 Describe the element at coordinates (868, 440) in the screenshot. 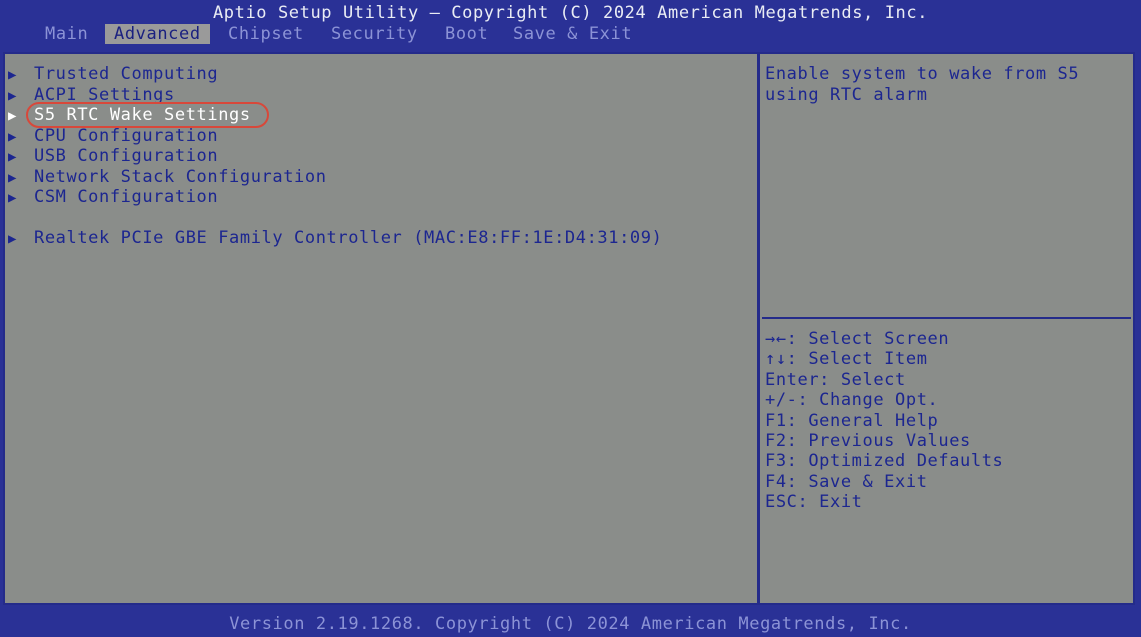

I see `key-hint-f2: F2: Previous Values` at that location.